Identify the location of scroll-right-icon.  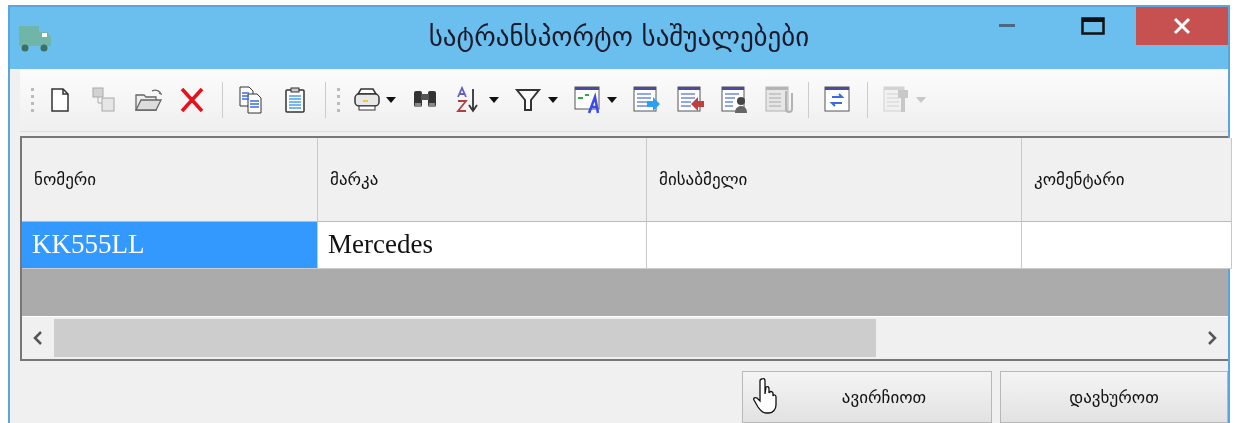
(1212, 338).